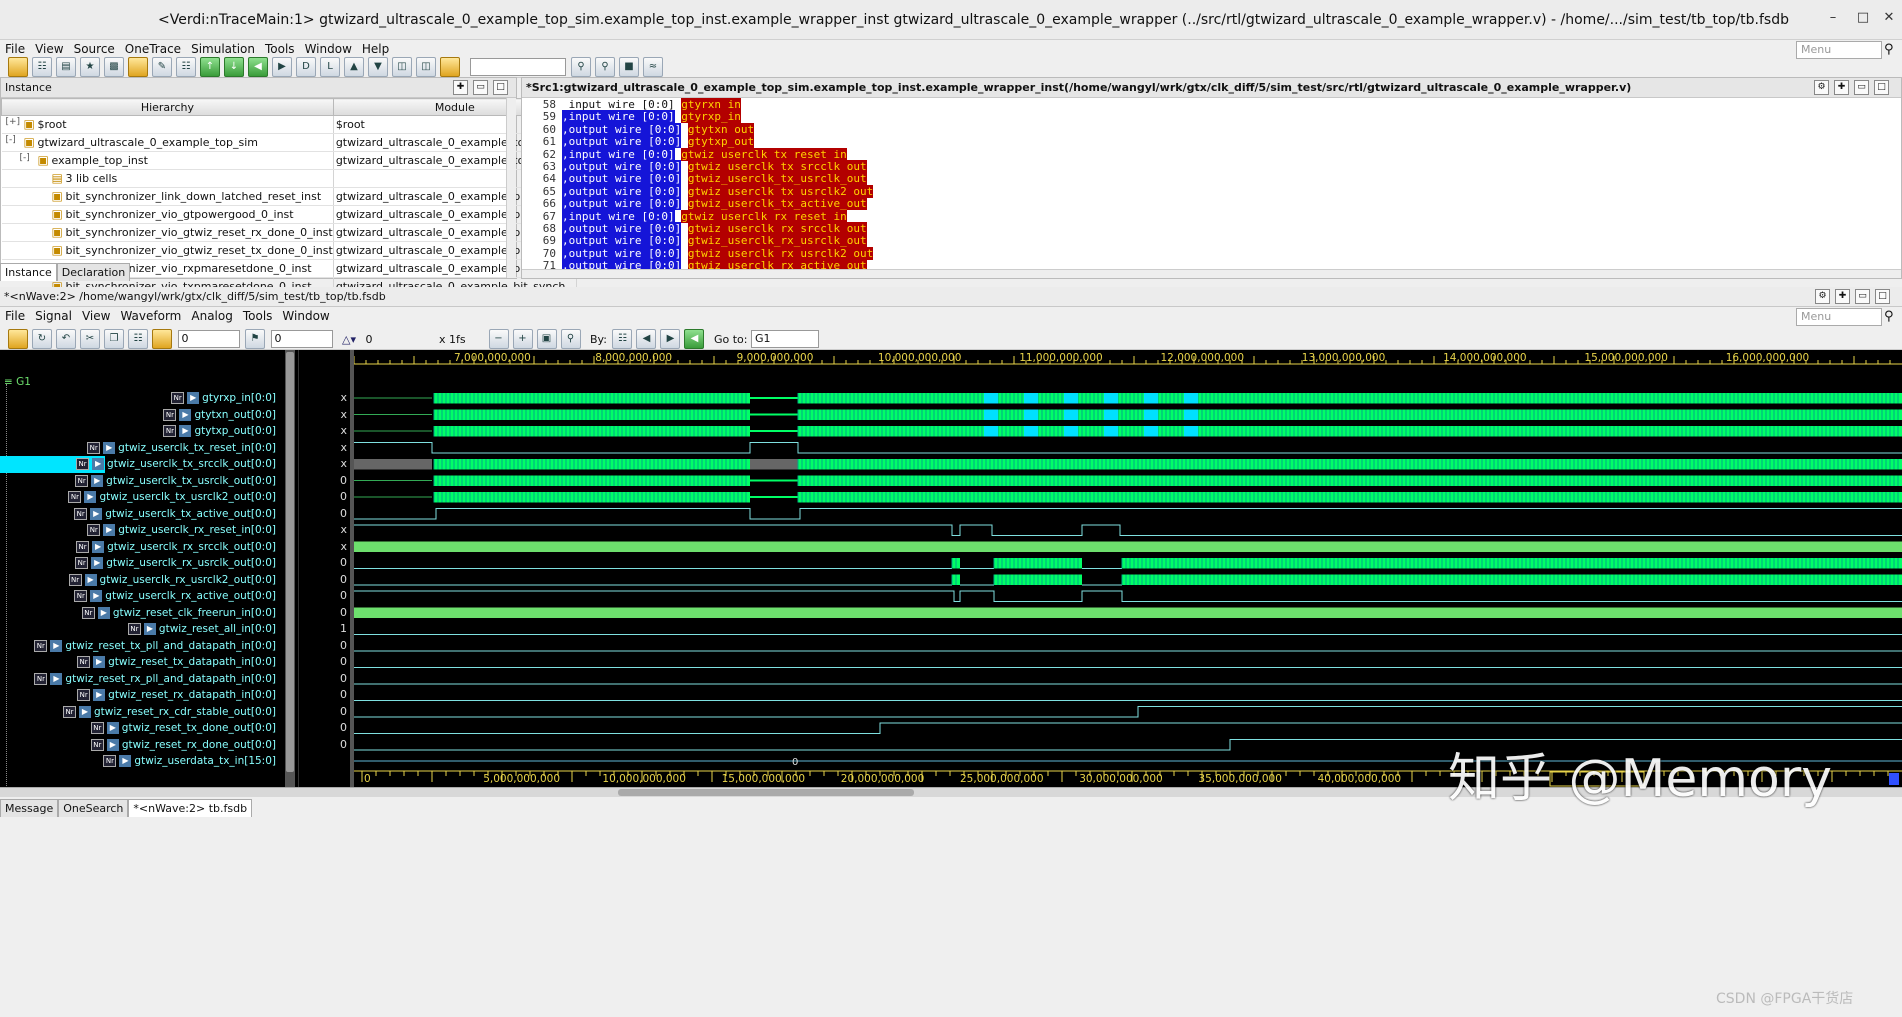  What do you see at coordinates (96, 316) in the screenshot?
I see `nwave-menu-view: View` at bounding box center [96, 316].